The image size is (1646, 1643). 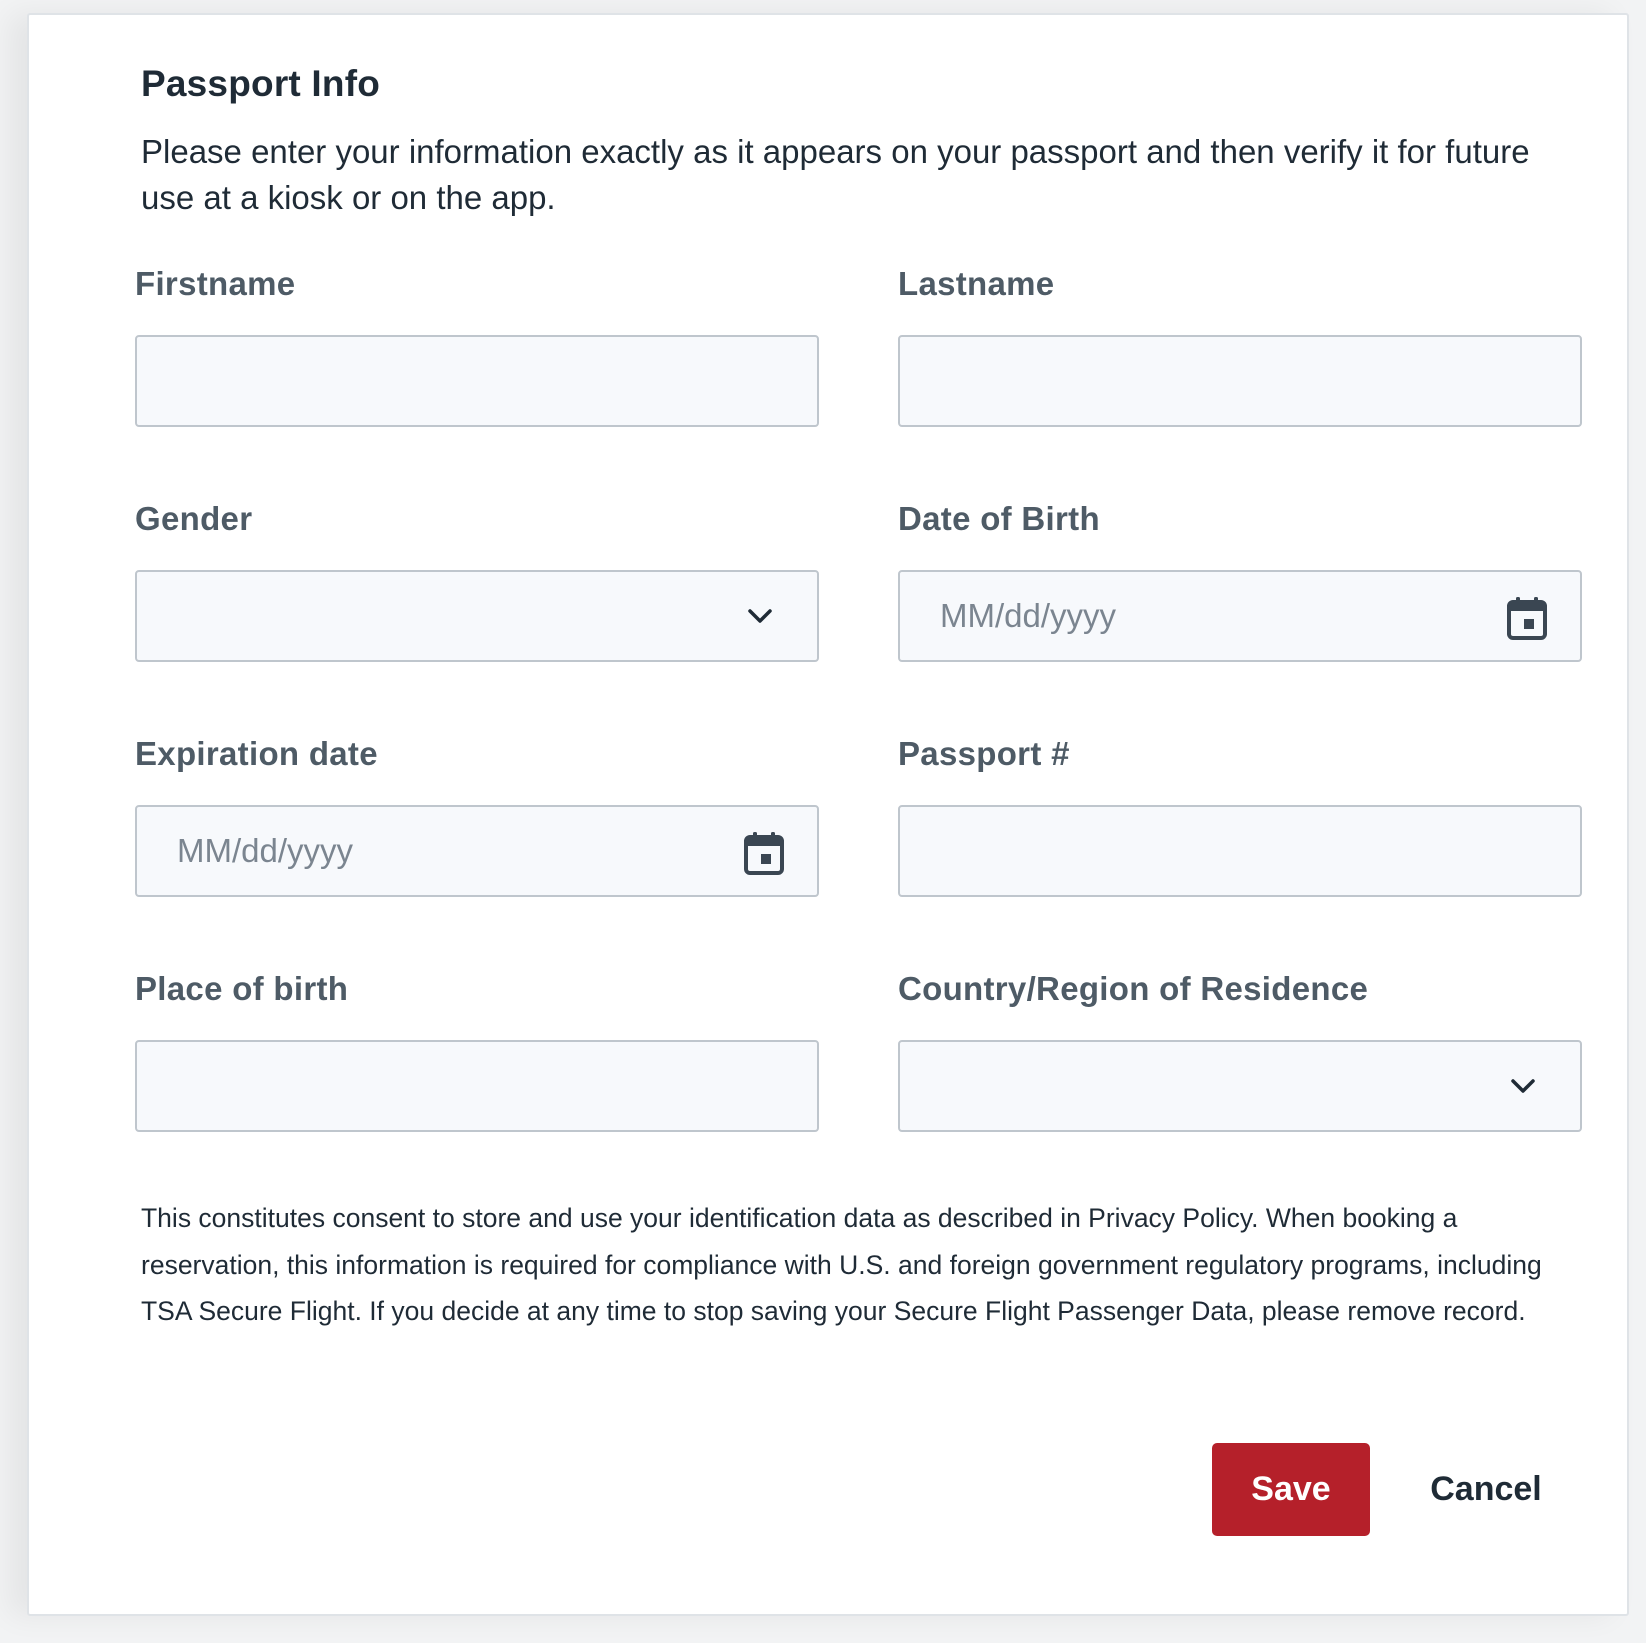 I want to click on place-of-birth-input, so click(x=477, y=1086).